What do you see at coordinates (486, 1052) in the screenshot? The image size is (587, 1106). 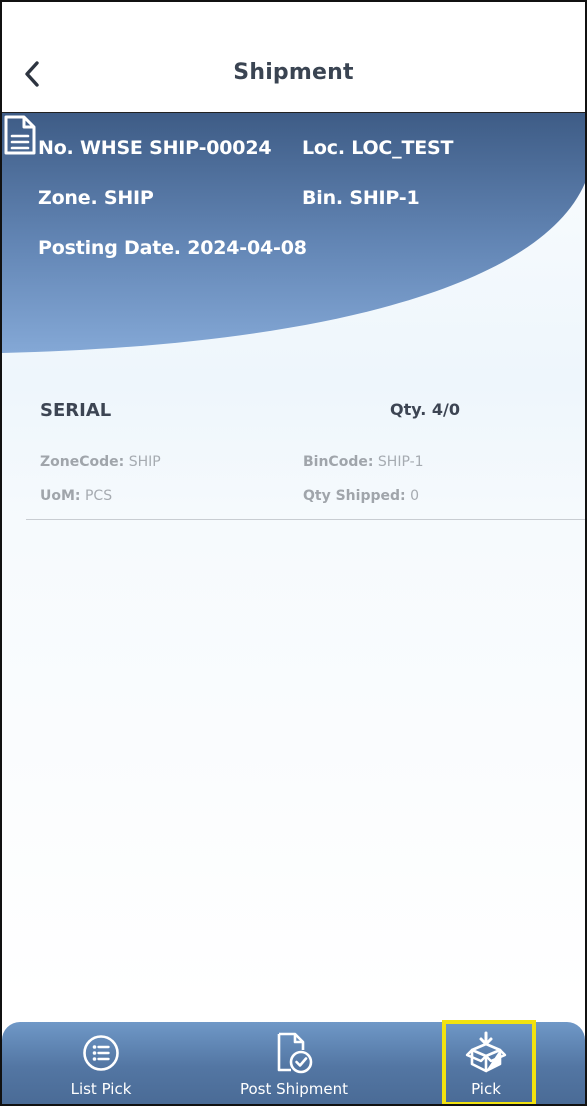 I see `box-download-icon` at bounding box center [486, 1052].